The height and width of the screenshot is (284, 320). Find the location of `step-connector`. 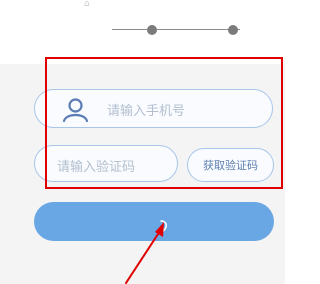

step-connector is located at coordinates (176, 29).